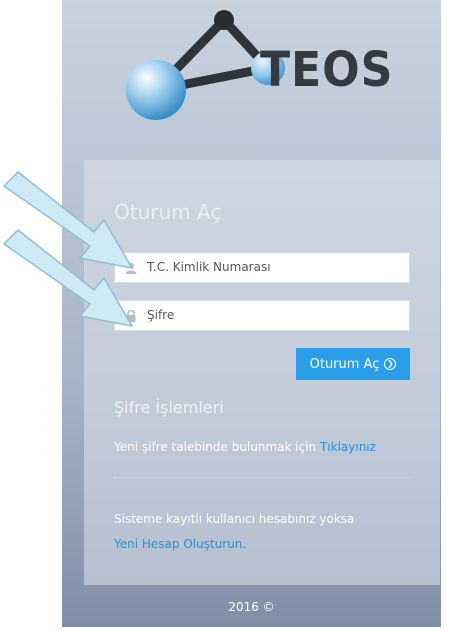 The width and height of the screenshot is (452, 631). What do you see at coordinates (180, 544) in the screenshot?
I see `create-account-link: Yeni Hesap Oluşturun.` at bounding box center [180, 544].